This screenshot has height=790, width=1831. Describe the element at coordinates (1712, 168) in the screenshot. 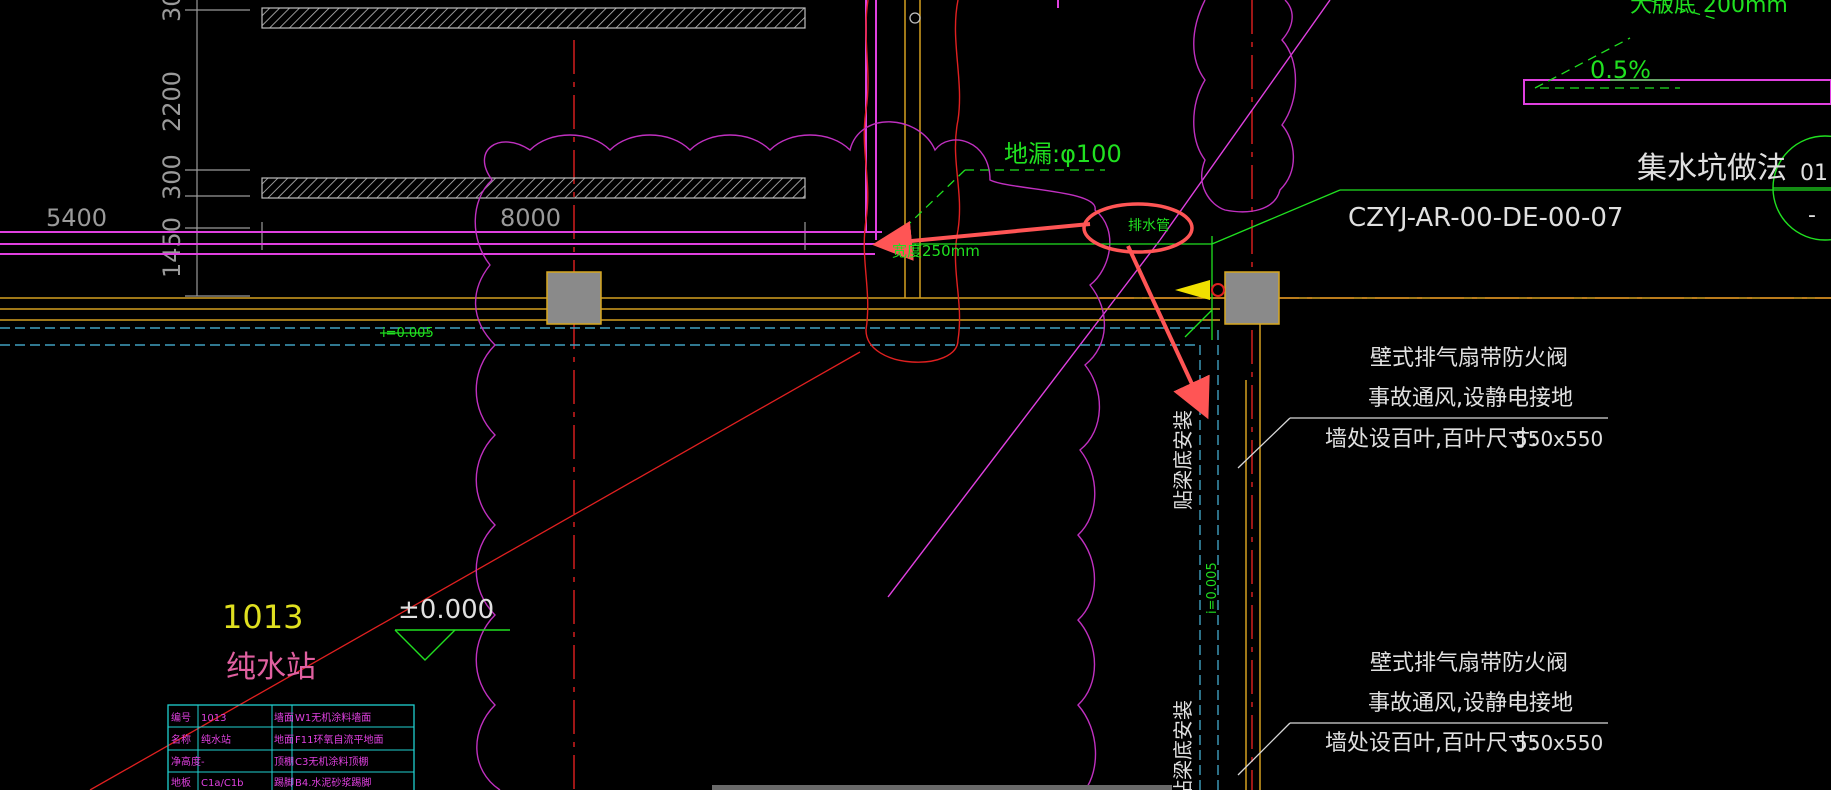

I see `sump-method-title: 集水坑做法` at that location.